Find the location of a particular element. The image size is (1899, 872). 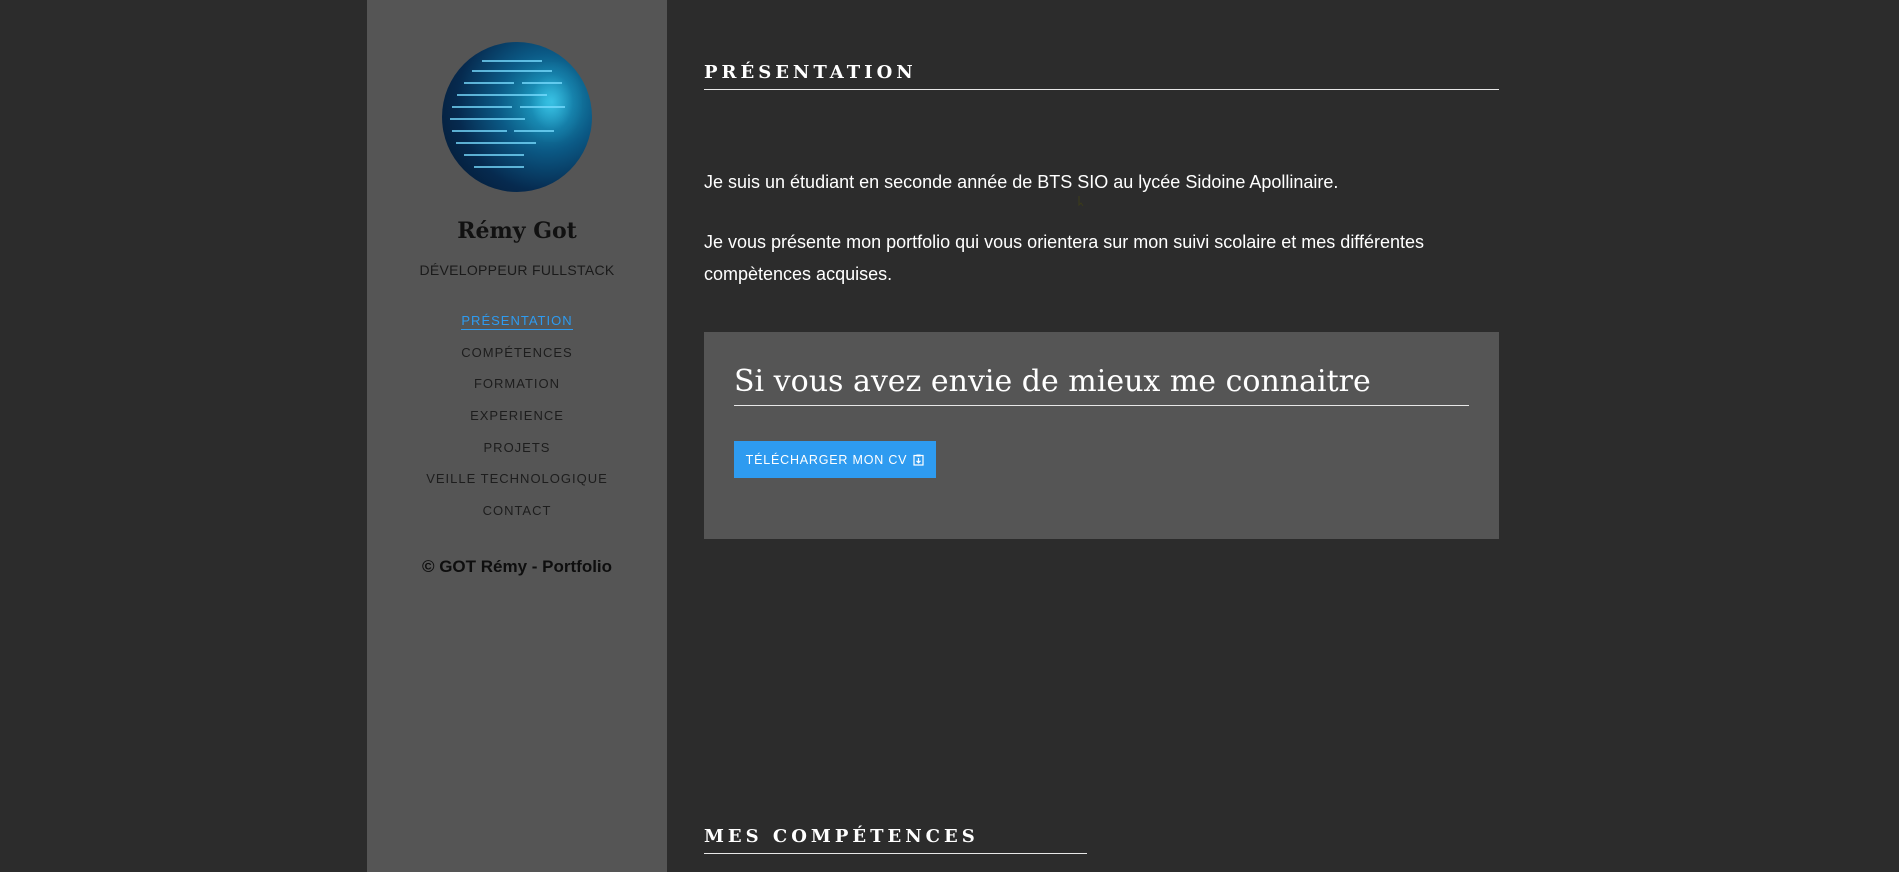

nav-item-formation: FORMATION is located at coordinates (517, 391).